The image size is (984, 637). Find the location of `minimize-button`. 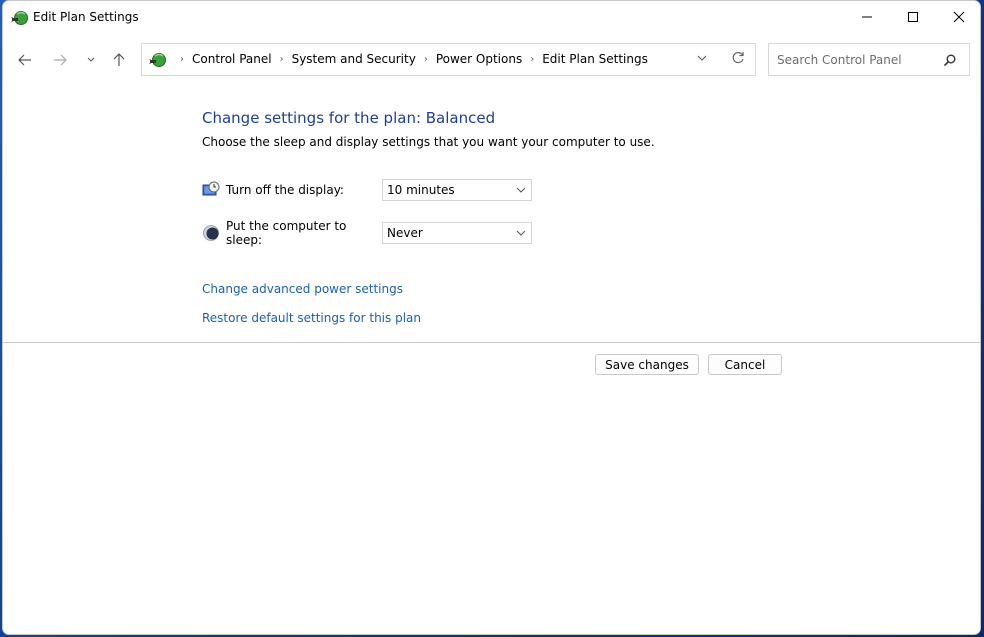

minimize-button is located at coordinates (867, 17).